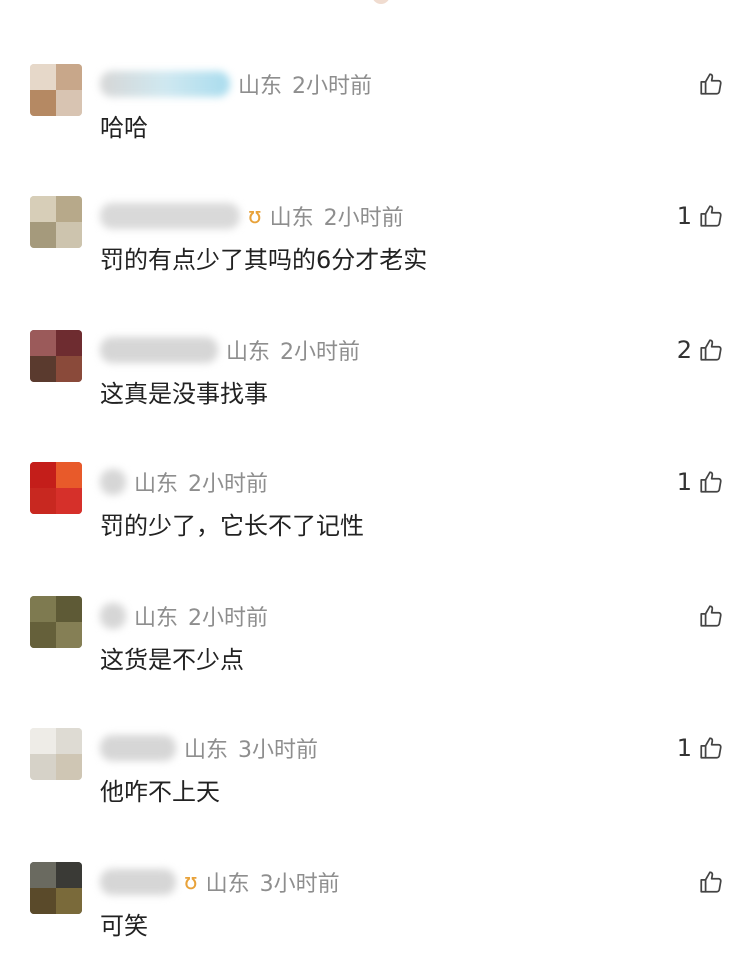 The height and width of the screenshot is (968, 750). I want to click on comment-meta: ʊ 山东 3小时前, so click(225, 882).